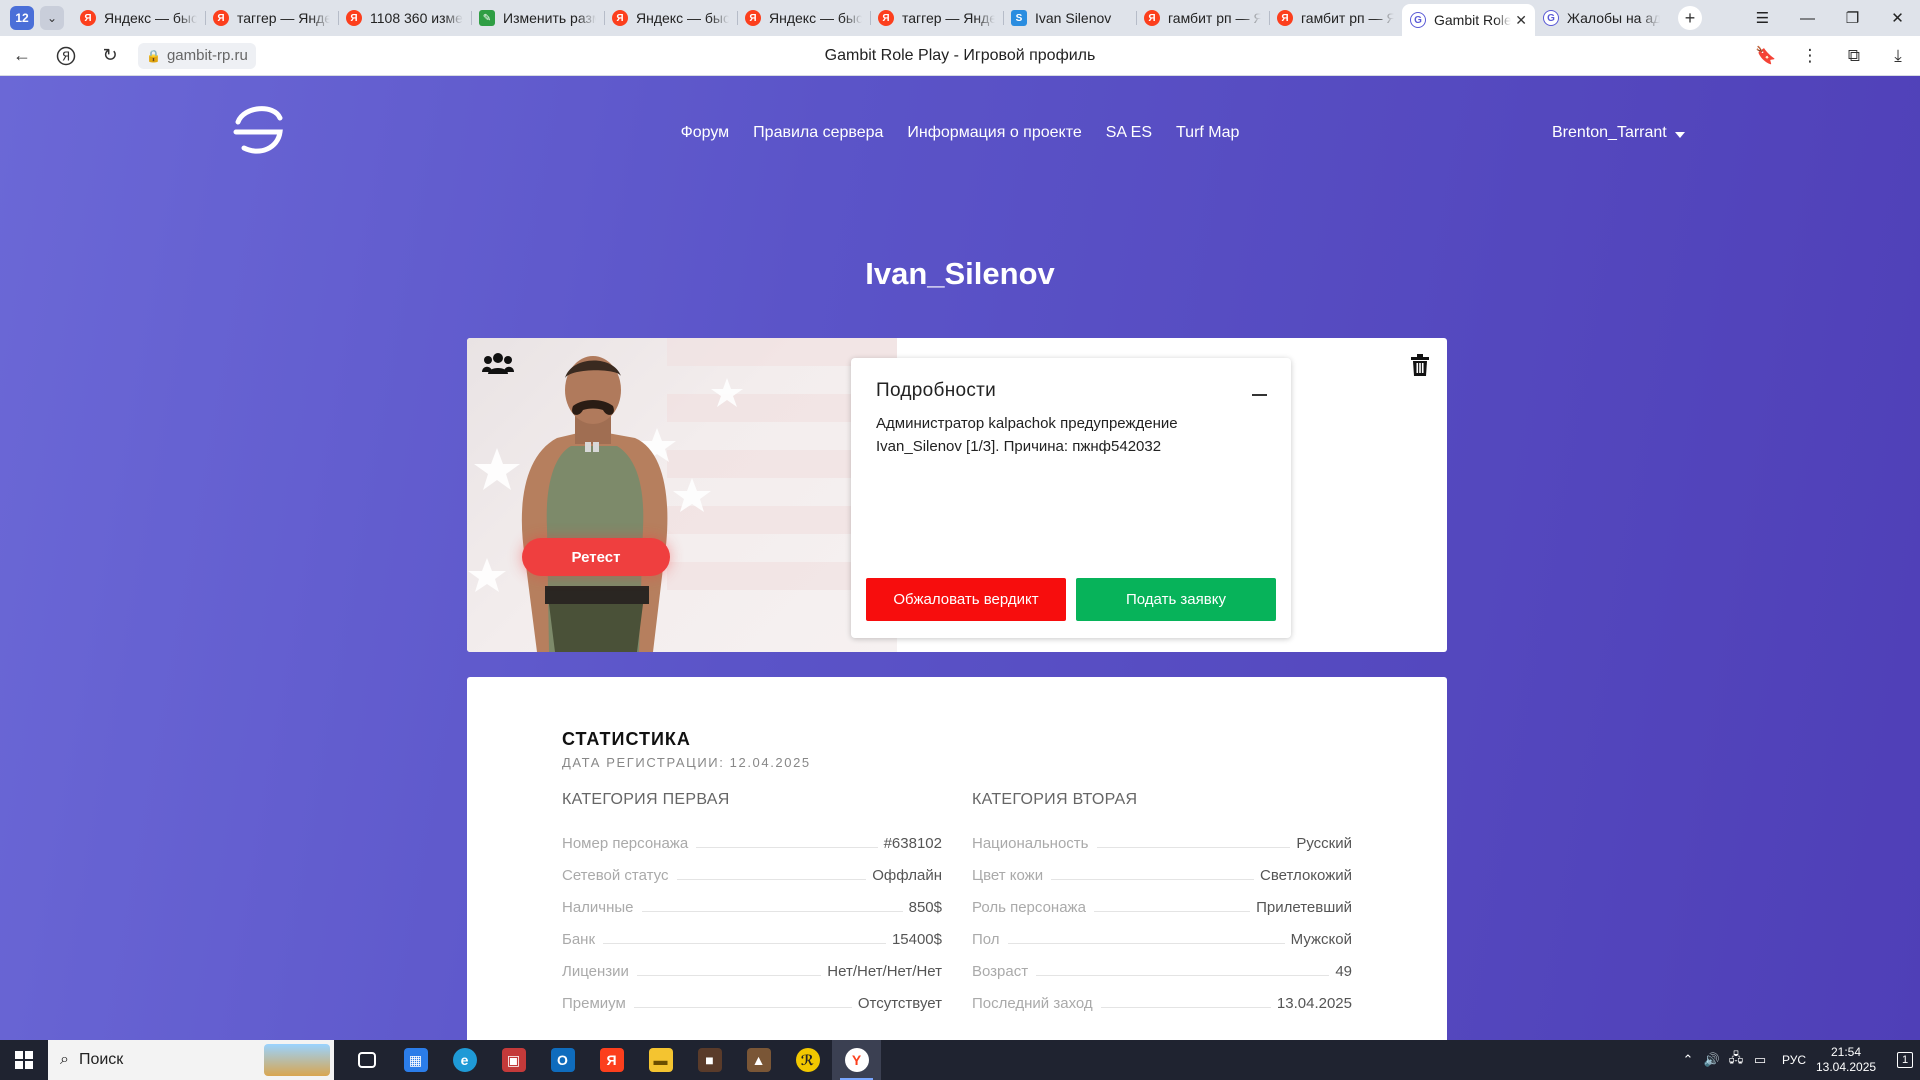  I want to click on minimize-window-button: —, so click(1807, 18).